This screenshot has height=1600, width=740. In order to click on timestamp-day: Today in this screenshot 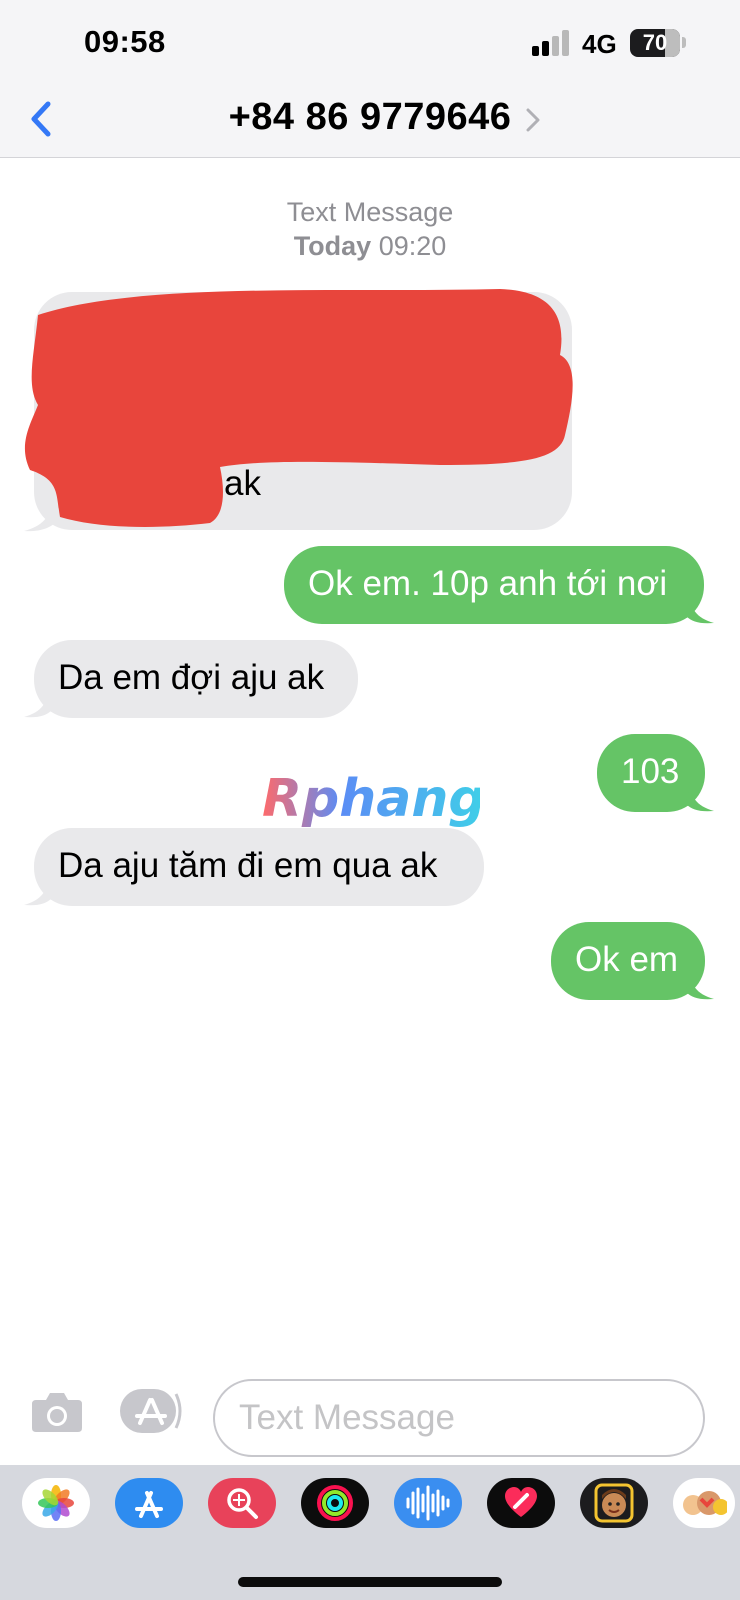, I will do `click(332, 246)`.